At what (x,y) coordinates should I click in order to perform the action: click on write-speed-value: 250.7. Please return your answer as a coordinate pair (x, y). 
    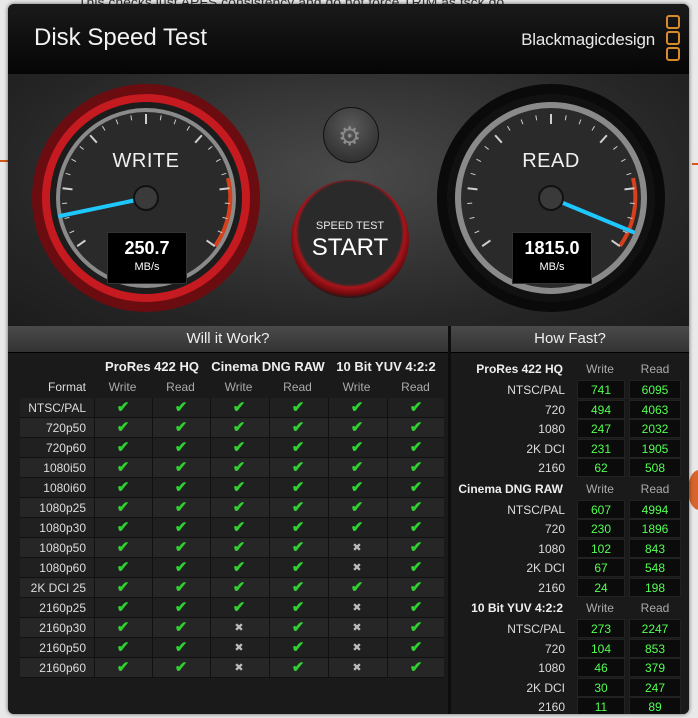
    Looking at the image, I should click on (147, 248).